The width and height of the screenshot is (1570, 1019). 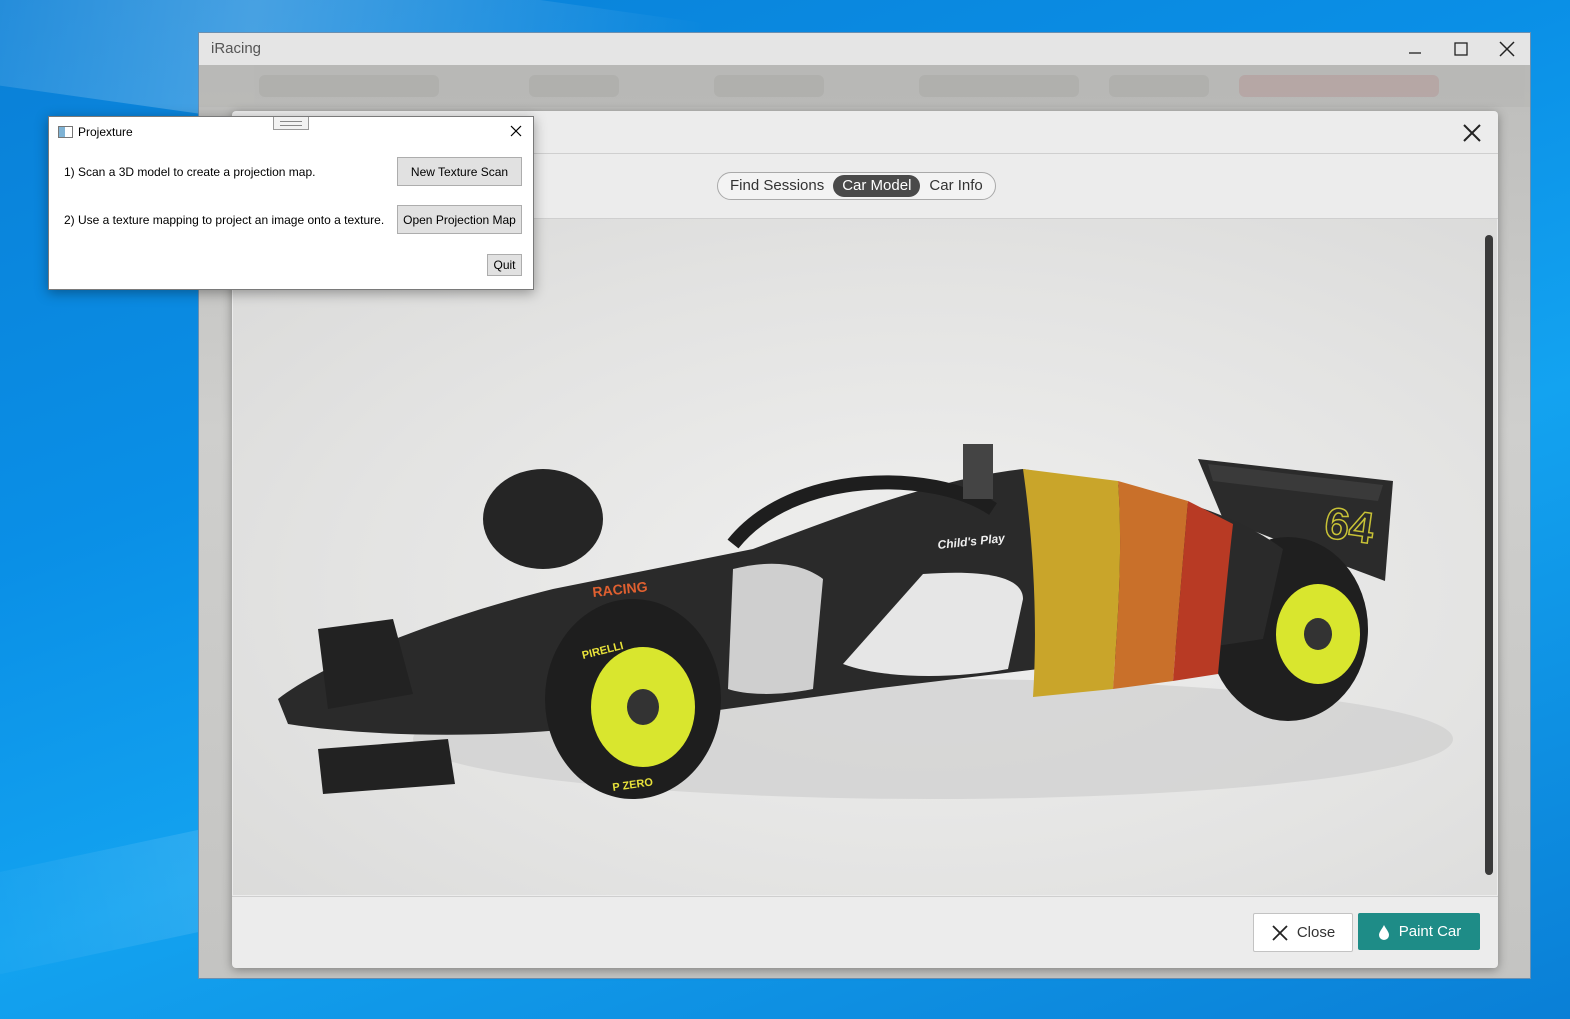 I want to click on maximize-icon, so click(x=1461, y=49).